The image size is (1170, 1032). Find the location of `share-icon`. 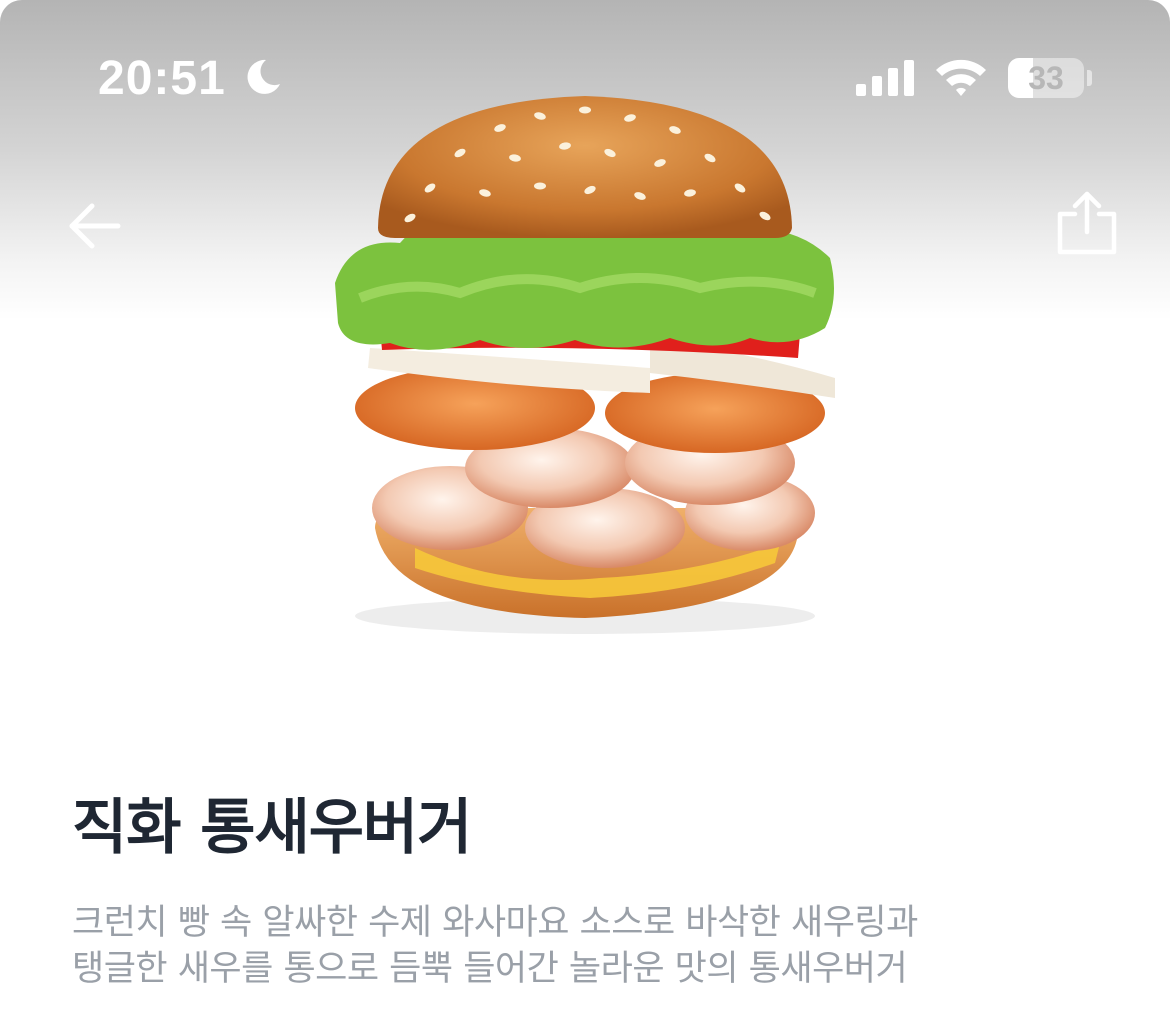

share-icon is located at coordinates (1087, 223).